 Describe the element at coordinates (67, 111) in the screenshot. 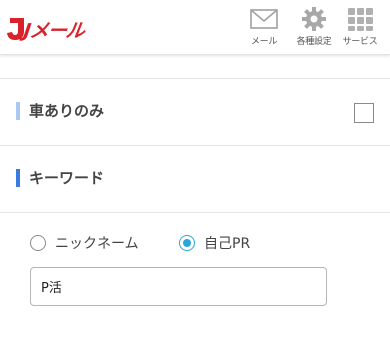

I see `car-only-label: 車ありのみ` at that location.